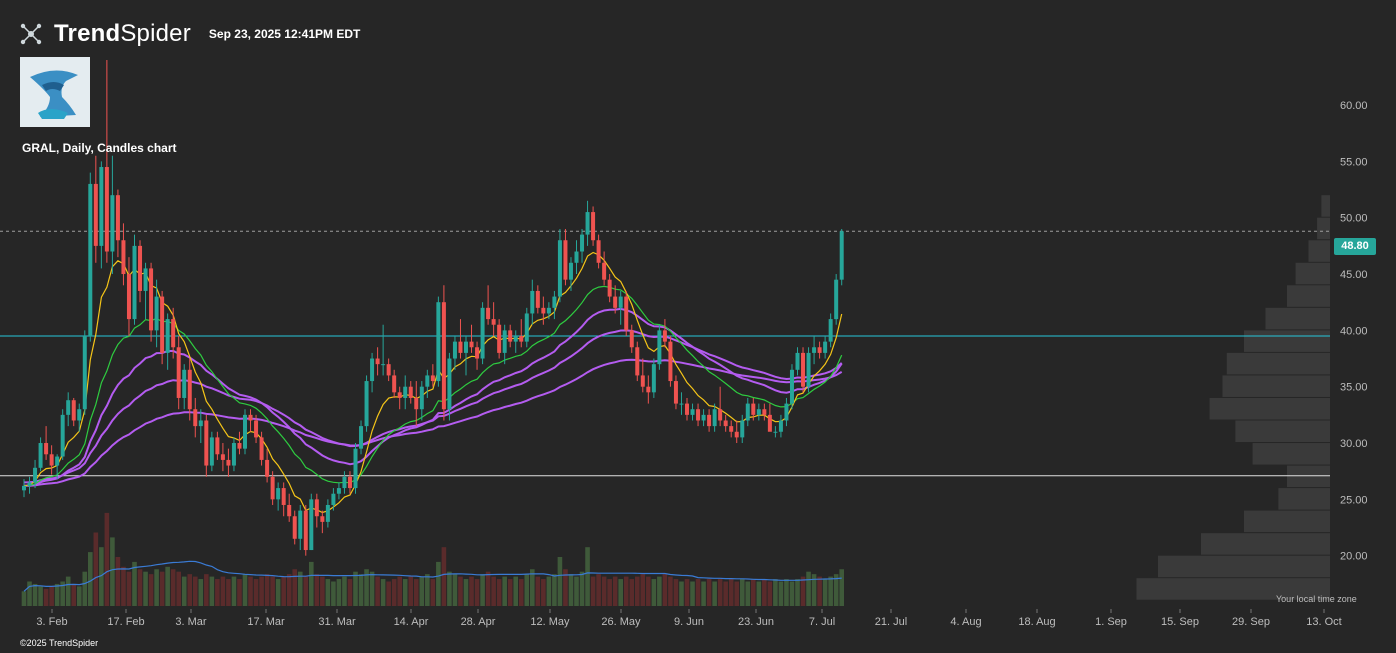 The width and height of the screenshot is (1396, 653). Describe the element at coordinates (51, 622) in the screenshot. I see `x-tick-label: 3. Feb` at that location.